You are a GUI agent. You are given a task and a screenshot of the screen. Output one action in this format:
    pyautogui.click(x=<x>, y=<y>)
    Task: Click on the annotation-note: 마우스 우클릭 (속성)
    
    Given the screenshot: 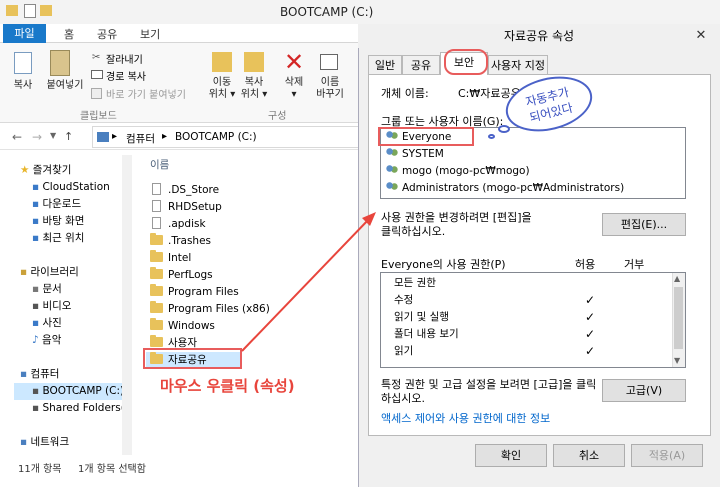 What is the action you would take?
    pyautogui.click(x=227, y=386)
    